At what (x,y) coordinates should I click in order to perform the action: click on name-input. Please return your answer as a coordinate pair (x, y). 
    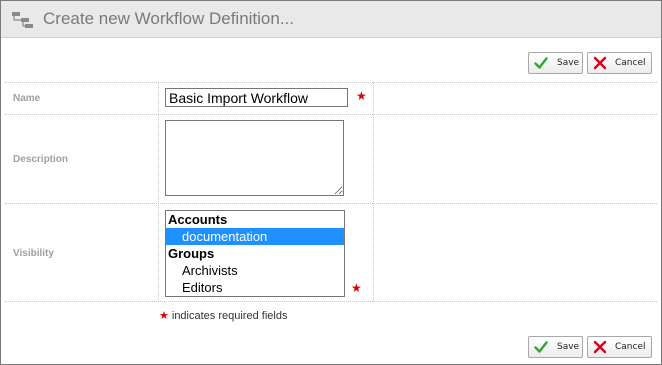
    Looking at the image, I should click on (256, 97).